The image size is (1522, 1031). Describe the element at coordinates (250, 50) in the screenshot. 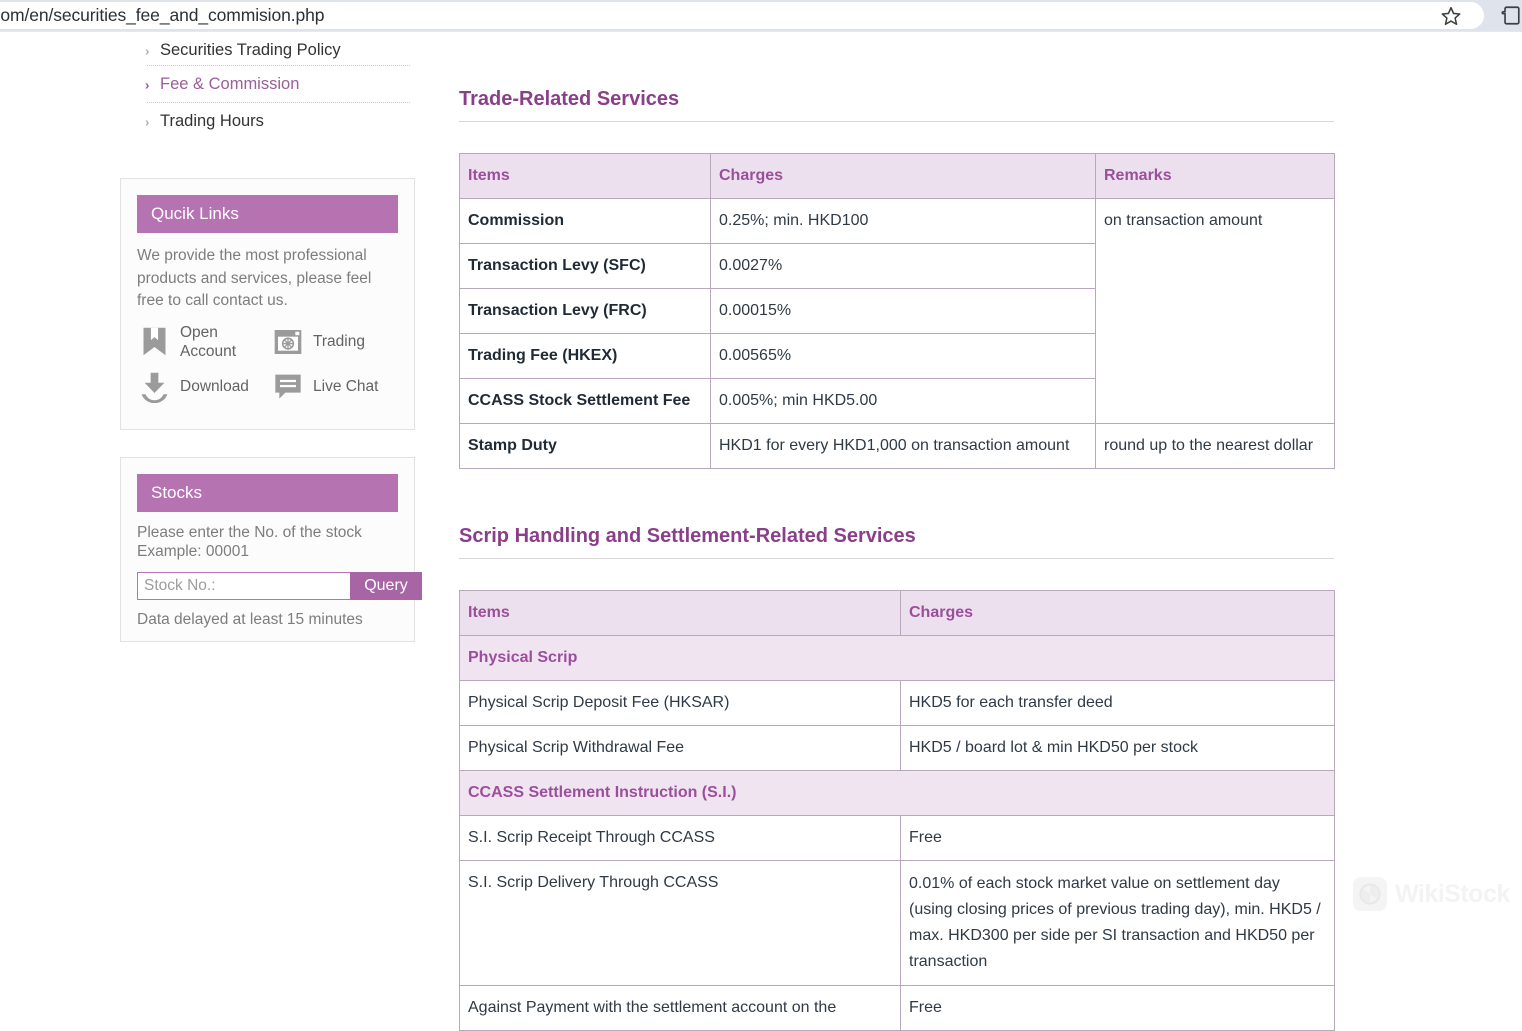

I see `sidebar-item-label: Securities Trading Policy` at that location.